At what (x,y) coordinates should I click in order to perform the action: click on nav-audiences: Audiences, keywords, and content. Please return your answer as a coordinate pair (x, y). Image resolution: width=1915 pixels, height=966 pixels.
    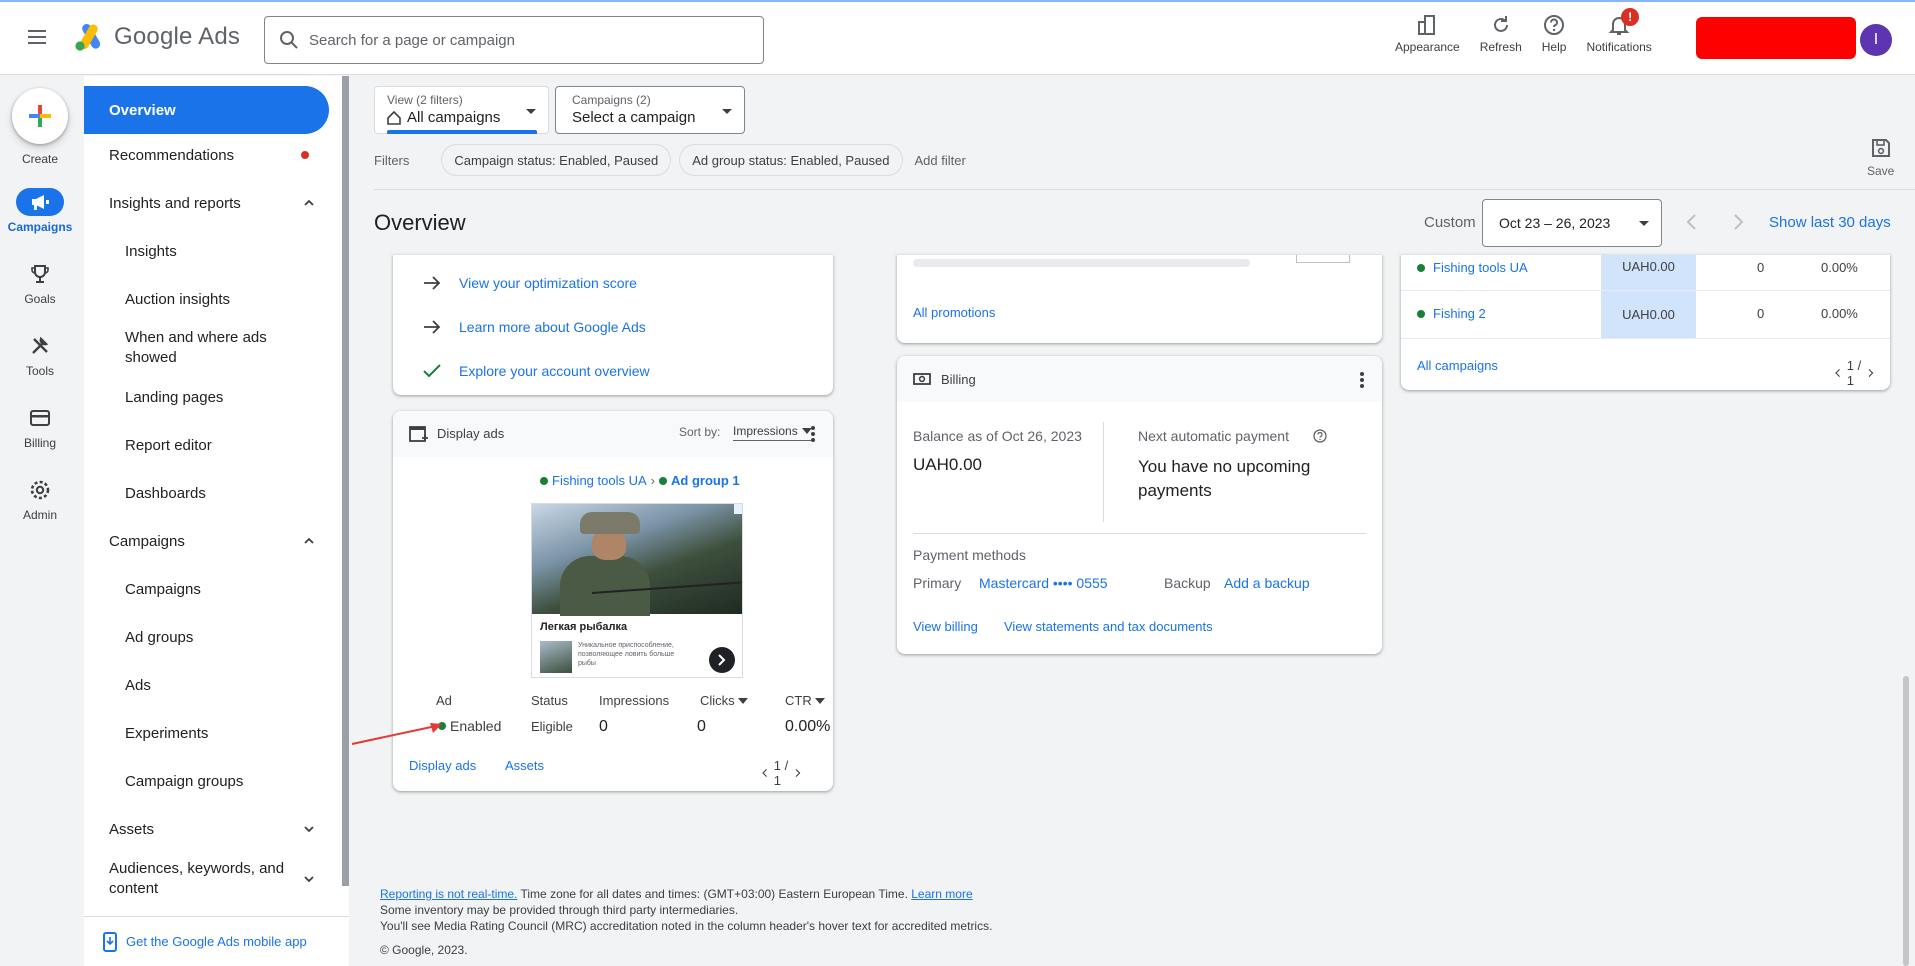
    Looking at the image, I should click on (206, 879).